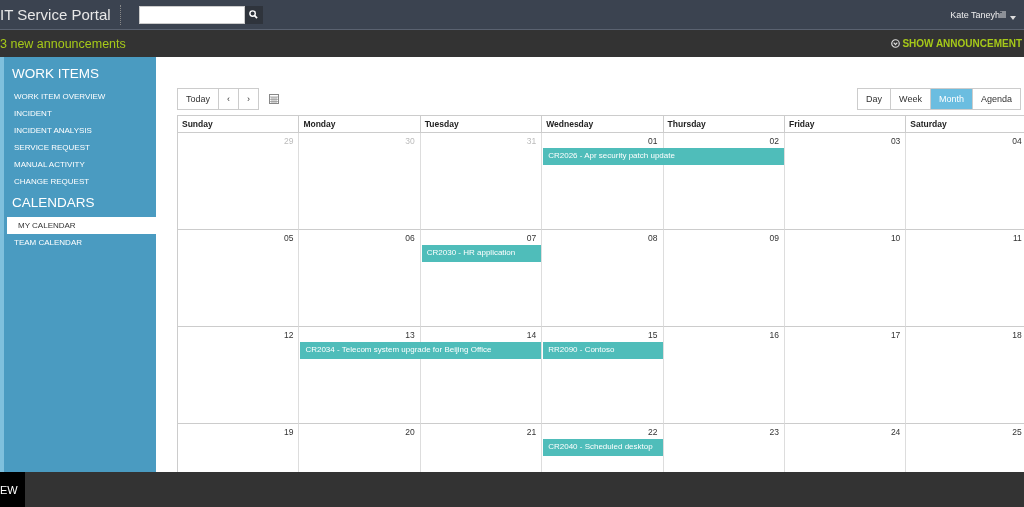 The image size is (1024, 507). What do you see at coordinates (653, 140) in the screenshot?
I see `day-number: 01` at bounding box center [653, 140].